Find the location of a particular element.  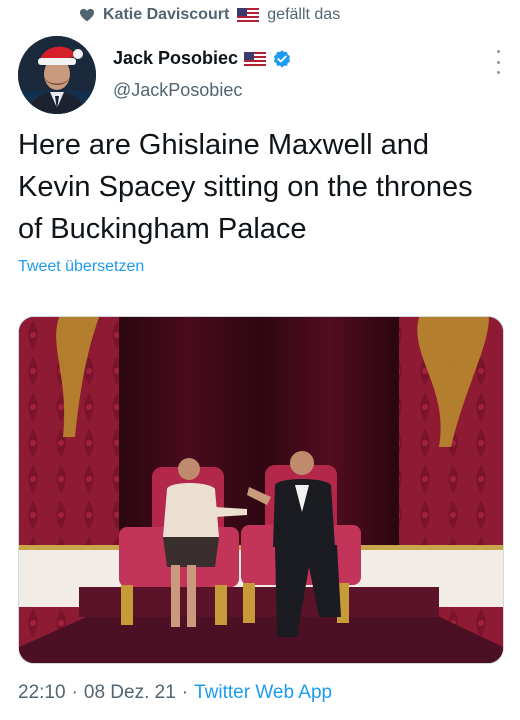

heart-icon is located at coordinates (87, 15).